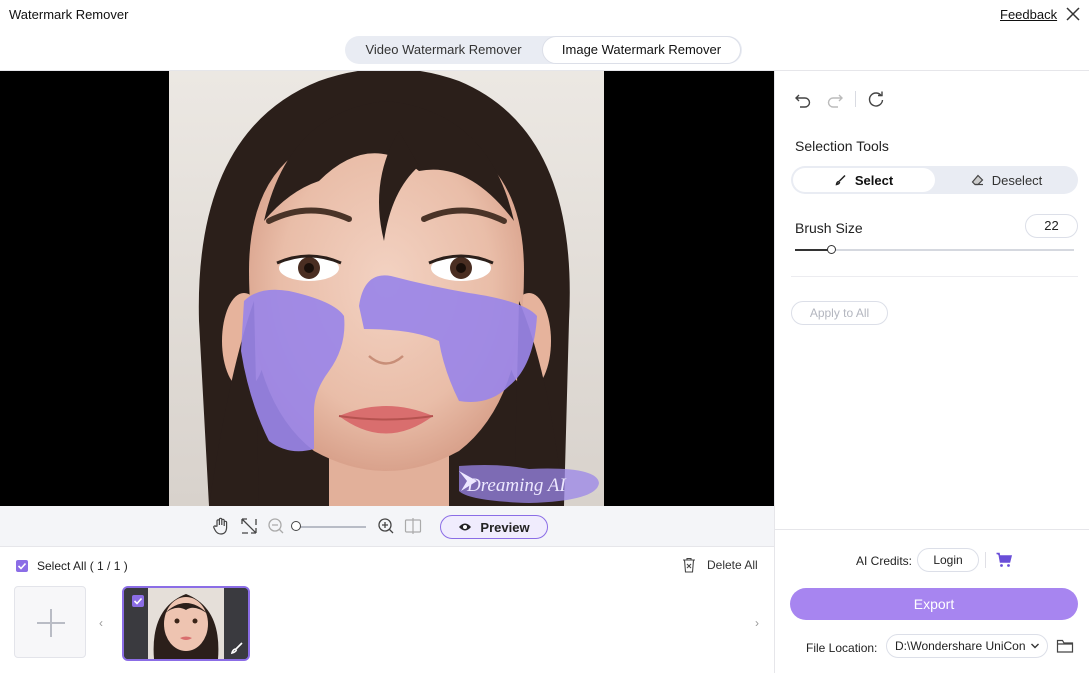 The image size is (1089, 673). What do you see at coordinates (1065, 646) in the screenshot?
I see `folder-icon` at bounding box center [1065, 646].